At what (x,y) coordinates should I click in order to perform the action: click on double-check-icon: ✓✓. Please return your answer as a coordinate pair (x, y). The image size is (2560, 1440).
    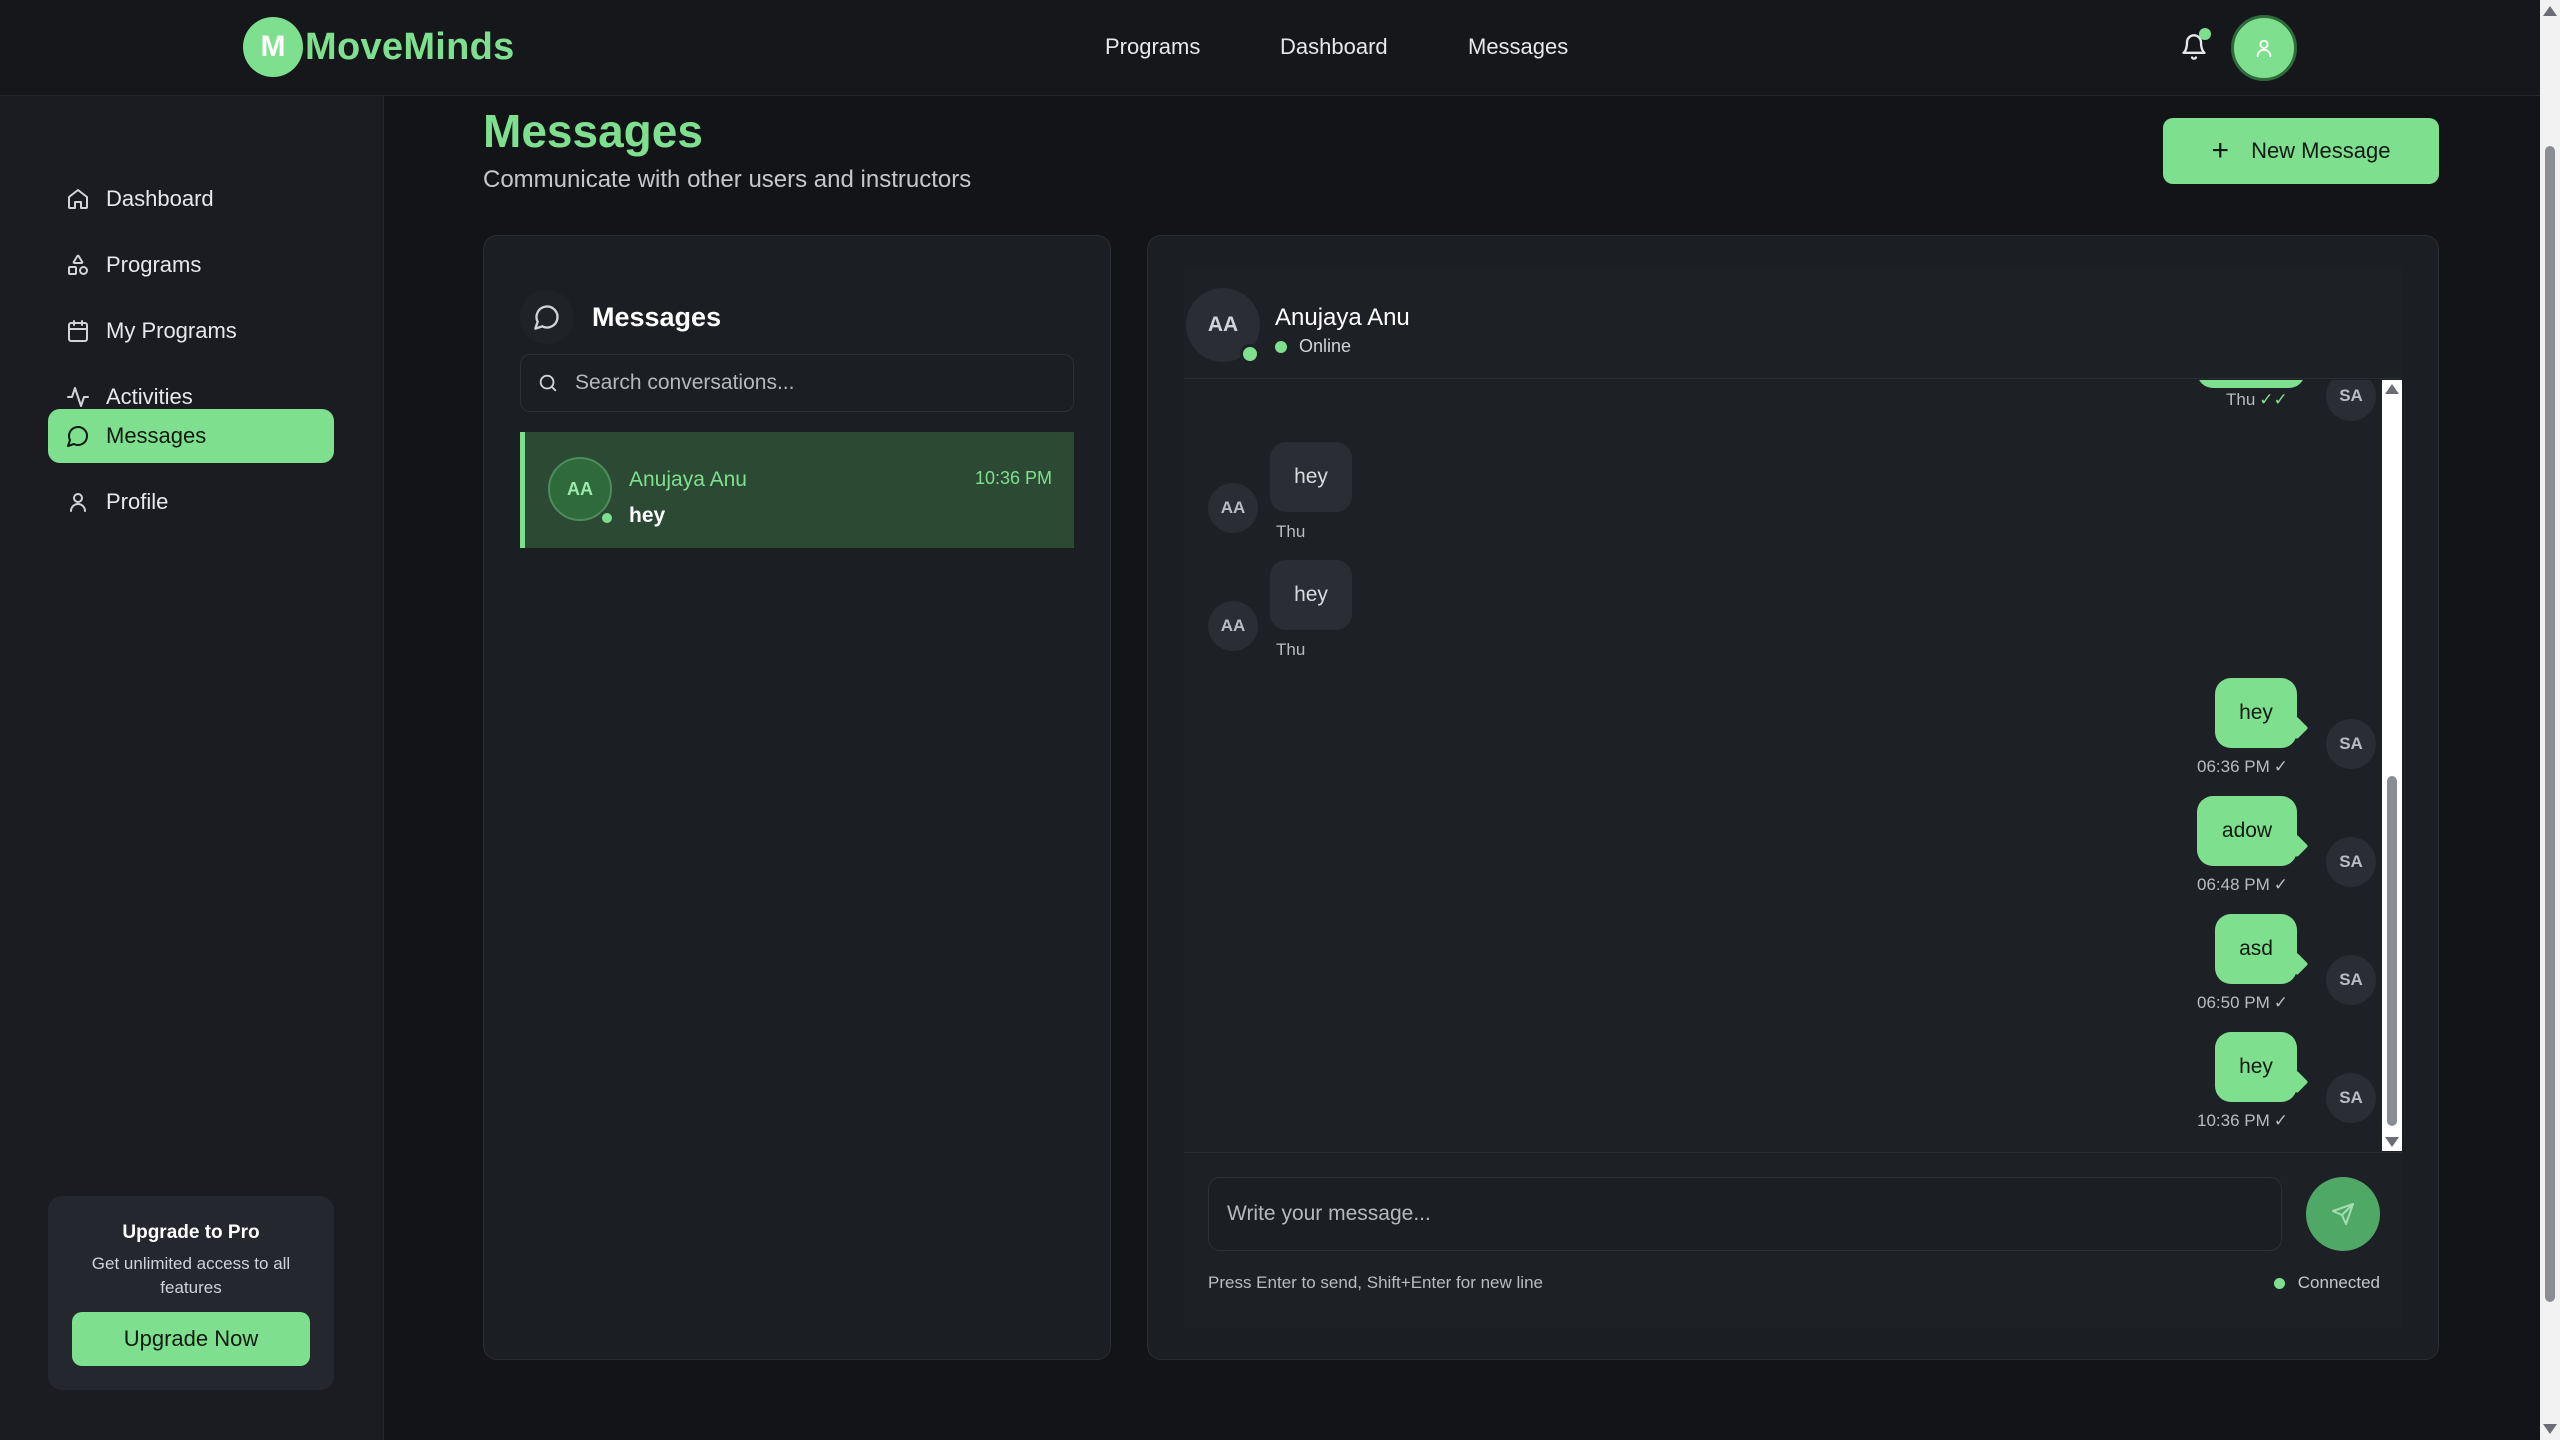
    Looking at the image, I should click on (2273, 399).